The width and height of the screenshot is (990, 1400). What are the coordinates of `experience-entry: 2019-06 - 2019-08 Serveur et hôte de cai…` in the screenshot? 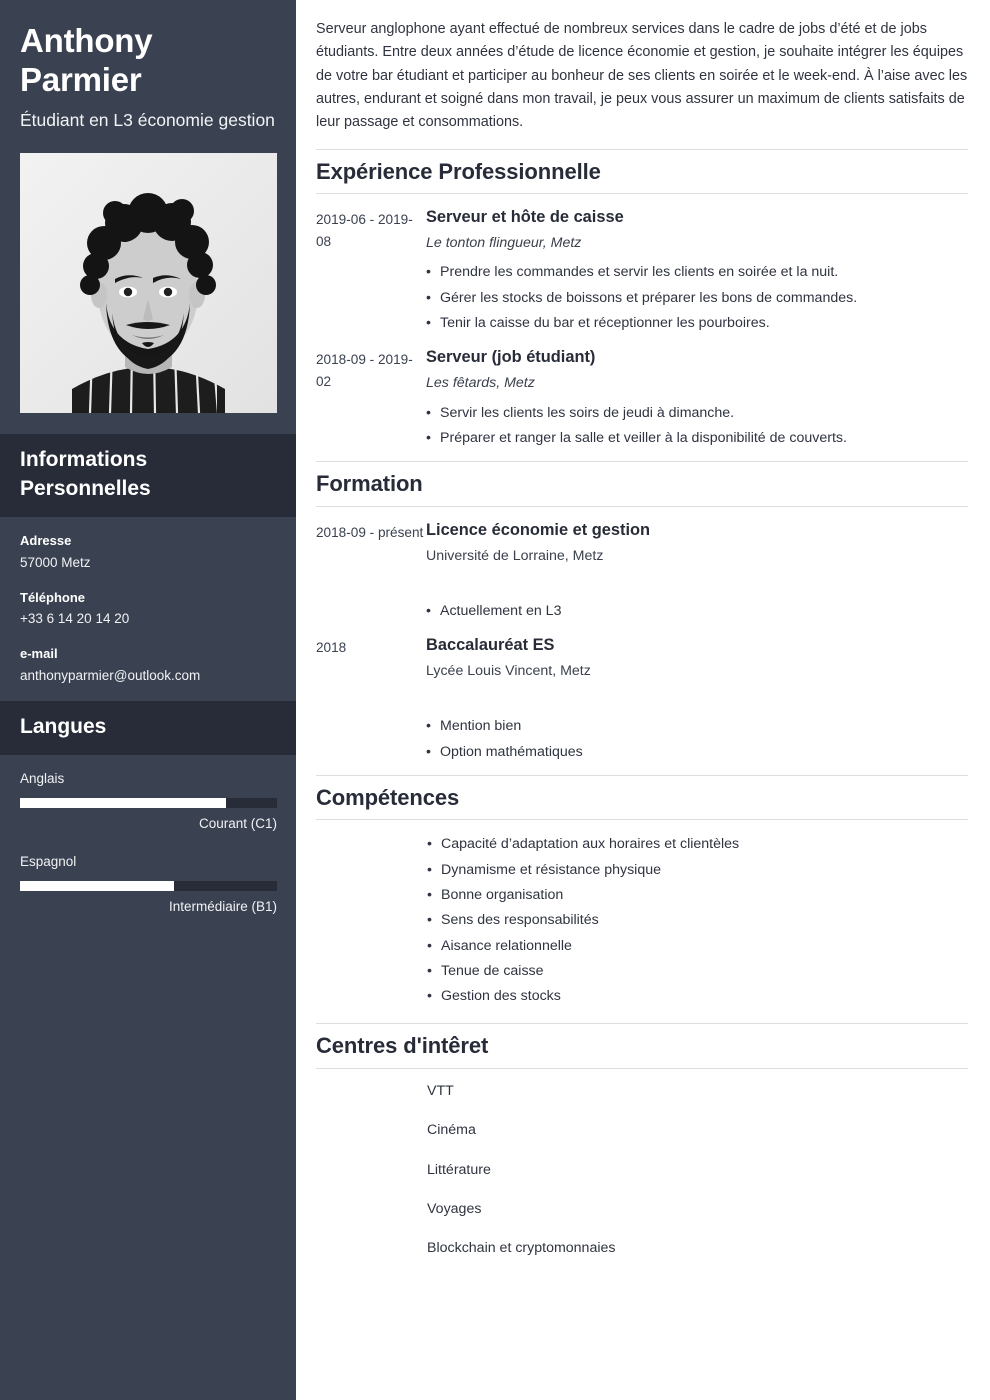 It's located at (642, 271).